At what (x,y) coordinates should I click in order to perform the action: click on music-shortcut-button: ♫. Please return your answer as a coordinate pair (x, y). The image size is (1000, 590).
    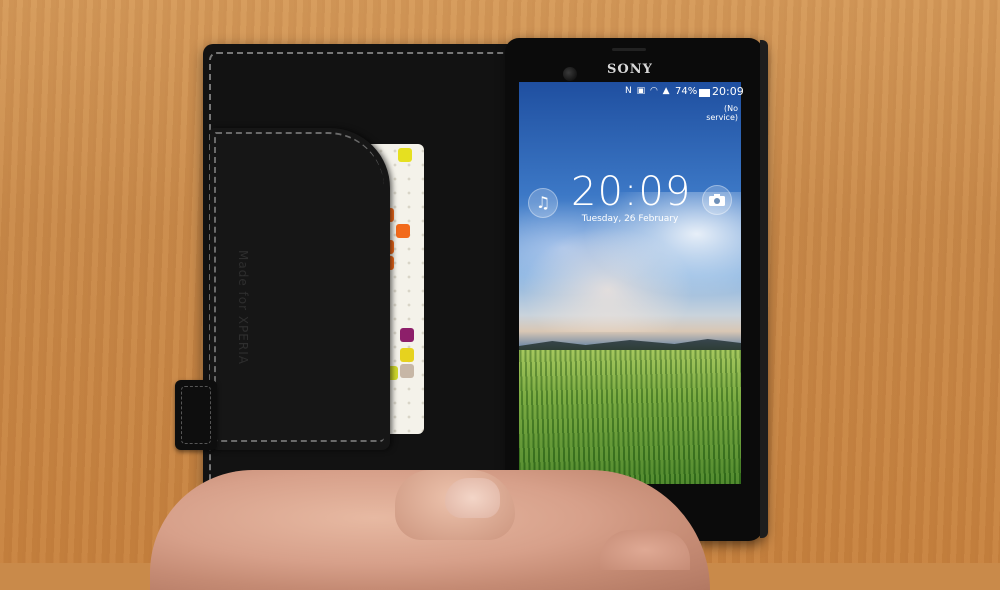
    Looking at the image, I should click on (543, 203).